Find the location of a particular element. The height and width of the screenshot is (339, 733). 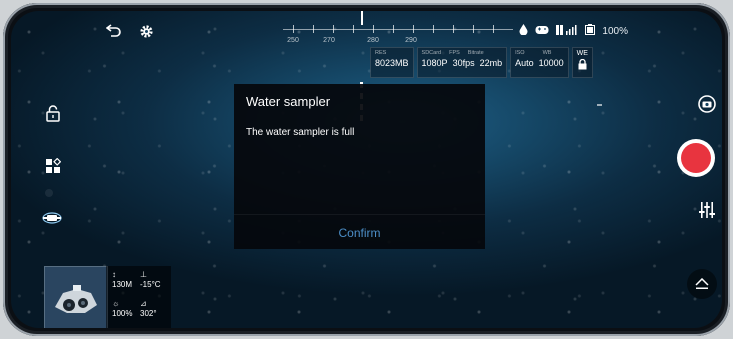

rov-thumbnail is located at coordinates (76, 297).